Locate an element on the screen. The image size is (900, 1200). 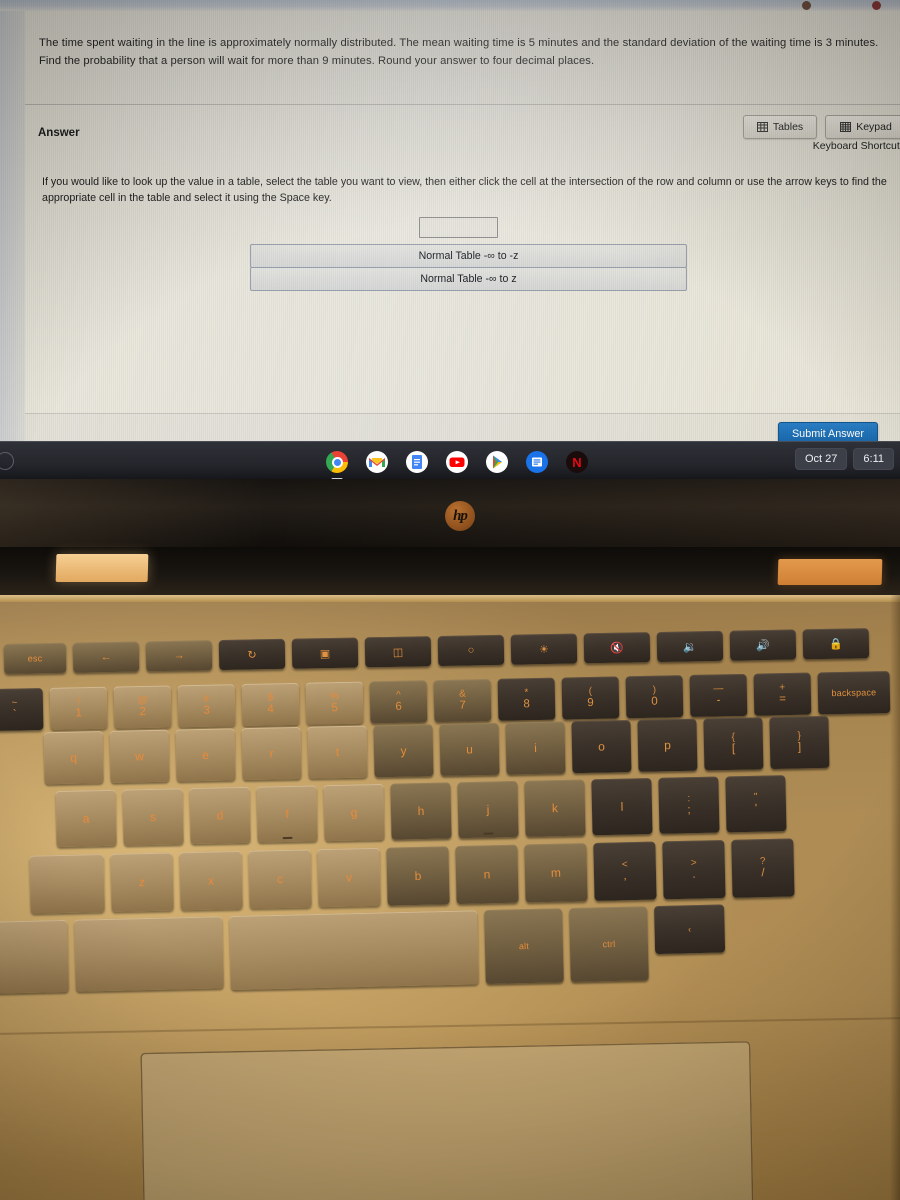
key-label: — - is located at coordinates (718, 695).